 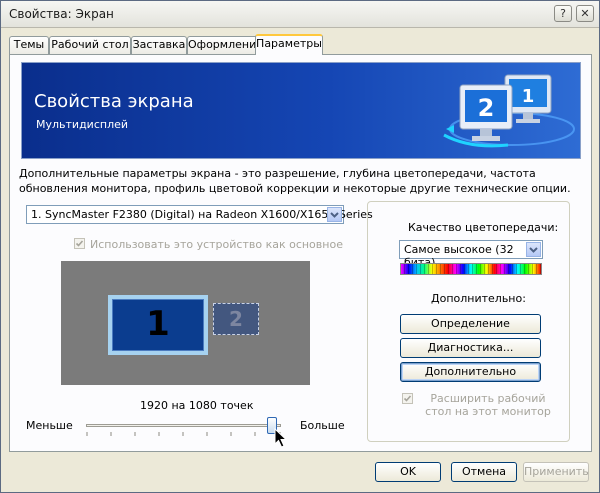 I want to click on primary-device-label: Использовать это устройство как основное, so click(x=216, y=244).